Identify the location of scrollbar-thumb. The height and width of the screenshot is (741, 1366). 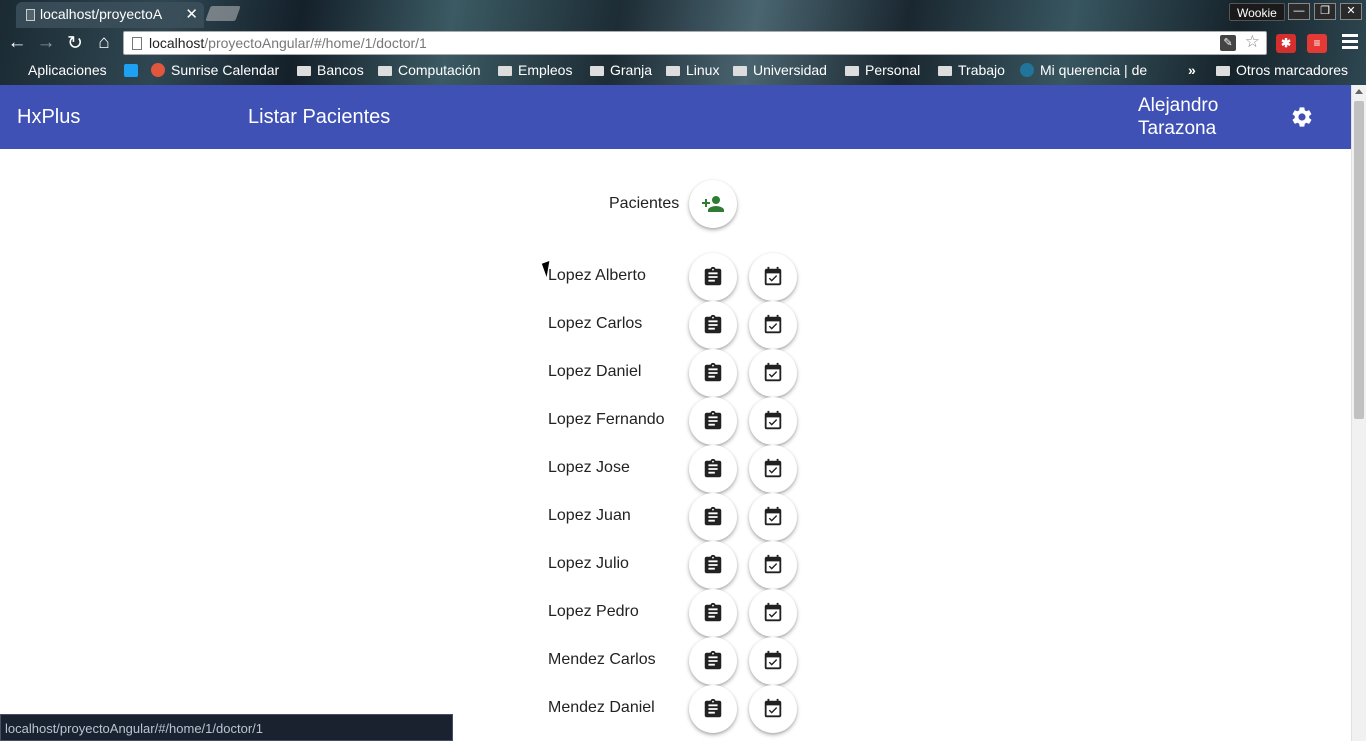
(1359, 260).